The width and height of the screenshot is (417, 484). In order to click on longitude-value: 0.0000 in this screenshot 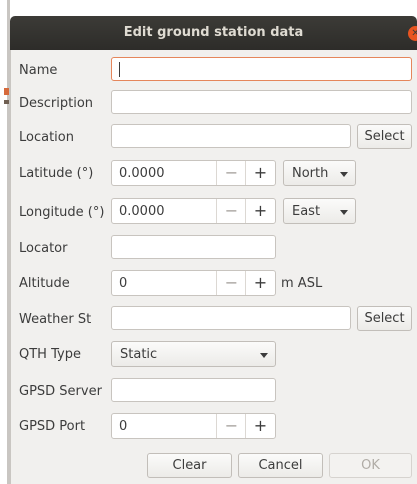, I will do `click(142, 211)`.